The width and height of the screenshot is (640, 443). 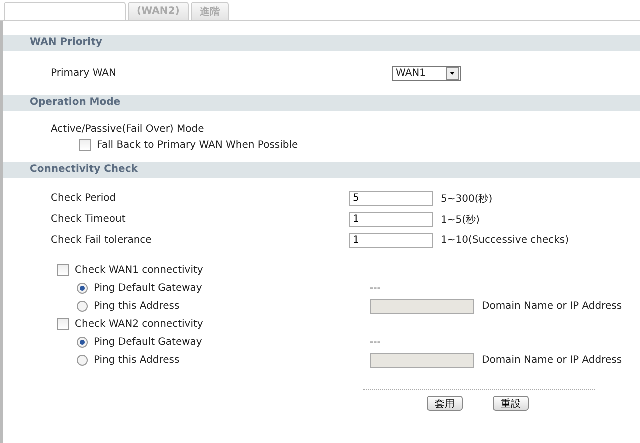 I want to click on range-hint: 1~5(秒), so click(x=460, y=220).